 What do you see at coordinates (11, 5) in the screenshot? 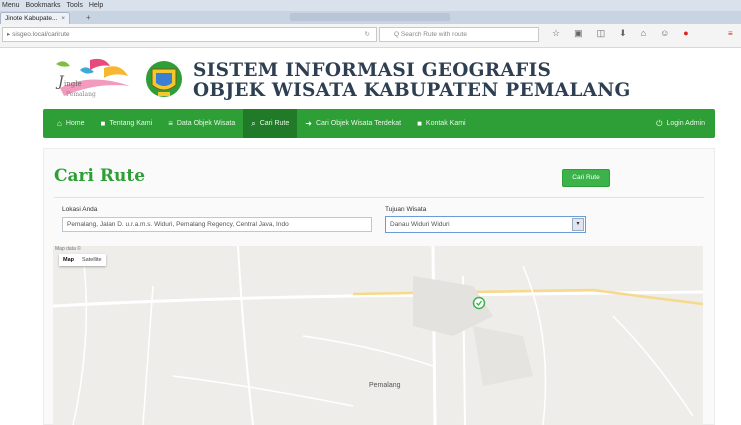
I see `menu-item-menu: Menu` at bounding box center [11, 5].